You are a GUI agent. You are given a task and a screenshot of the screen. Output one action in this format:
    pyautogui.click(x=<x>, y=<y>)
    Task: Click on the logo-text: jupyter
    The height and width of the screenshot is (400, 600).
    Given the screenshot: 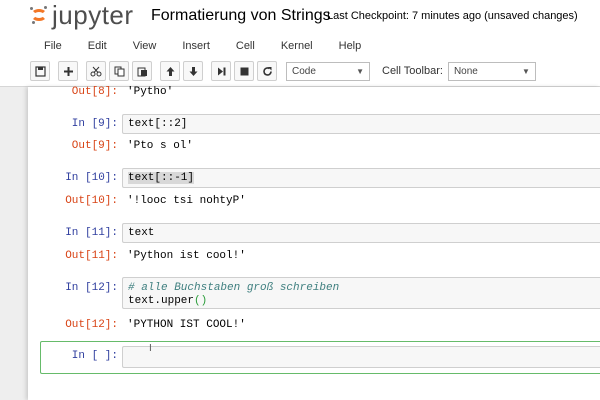 What is the action you would take?
    pyautogui.click(x=93, y=15)
    